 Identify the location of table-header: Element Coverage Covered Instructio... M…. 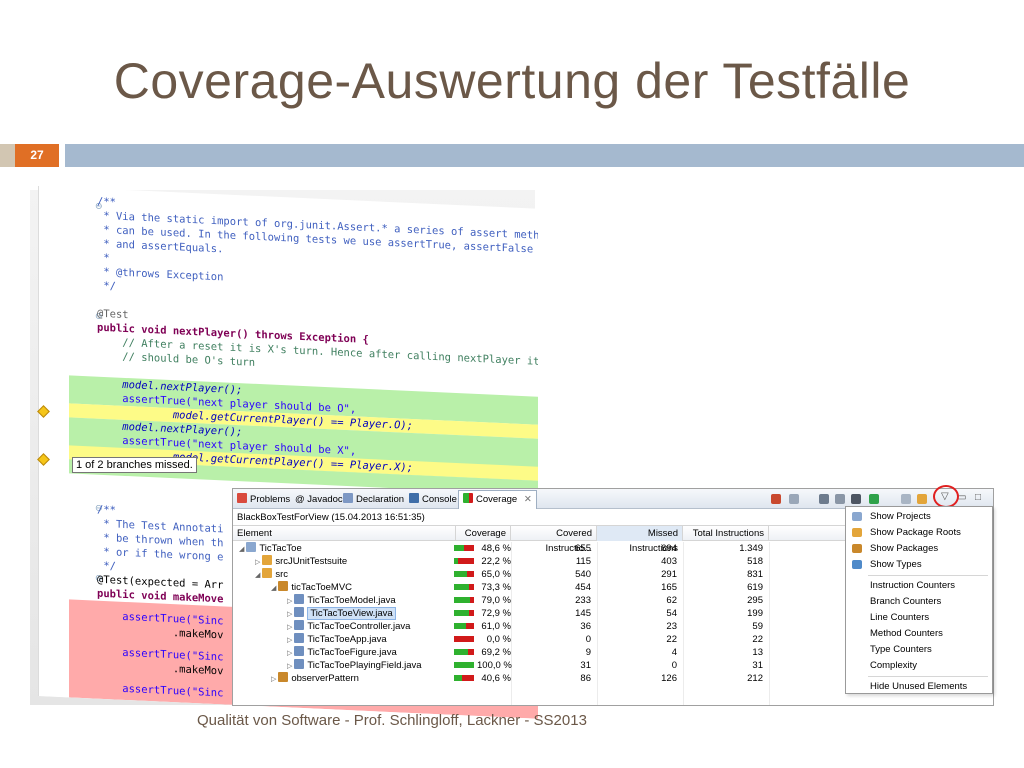
(539, 539).